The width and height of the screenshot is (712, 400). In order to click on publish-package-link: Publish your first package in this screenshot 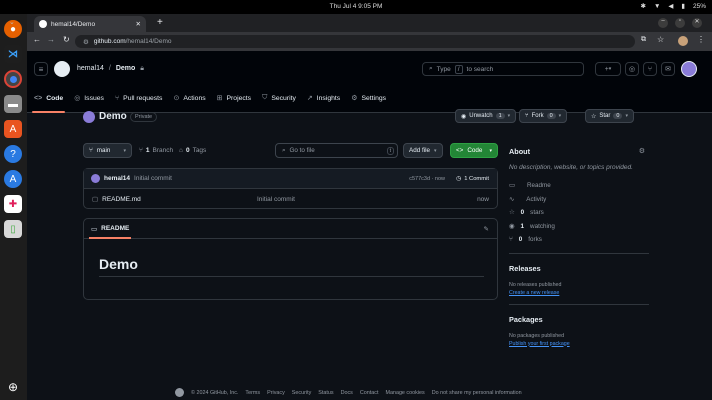, I will do `click(579, 344)`.